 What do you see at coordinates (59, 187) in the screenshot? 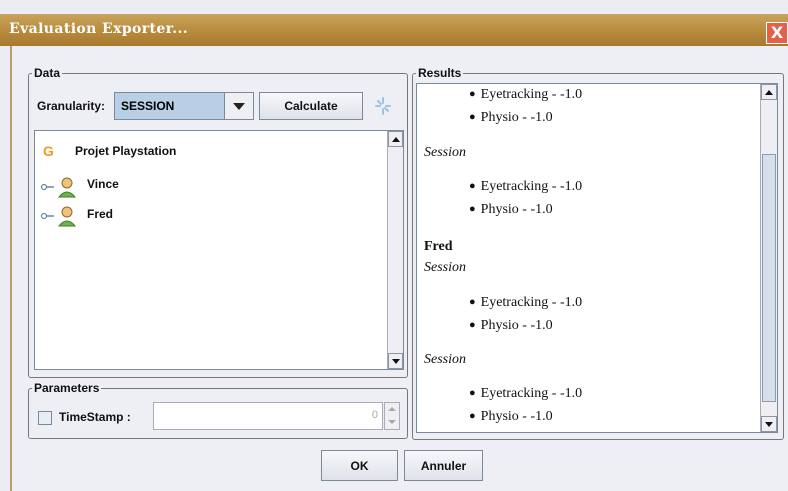
I see `tree-node-vince` at bounding box center [59, 187].